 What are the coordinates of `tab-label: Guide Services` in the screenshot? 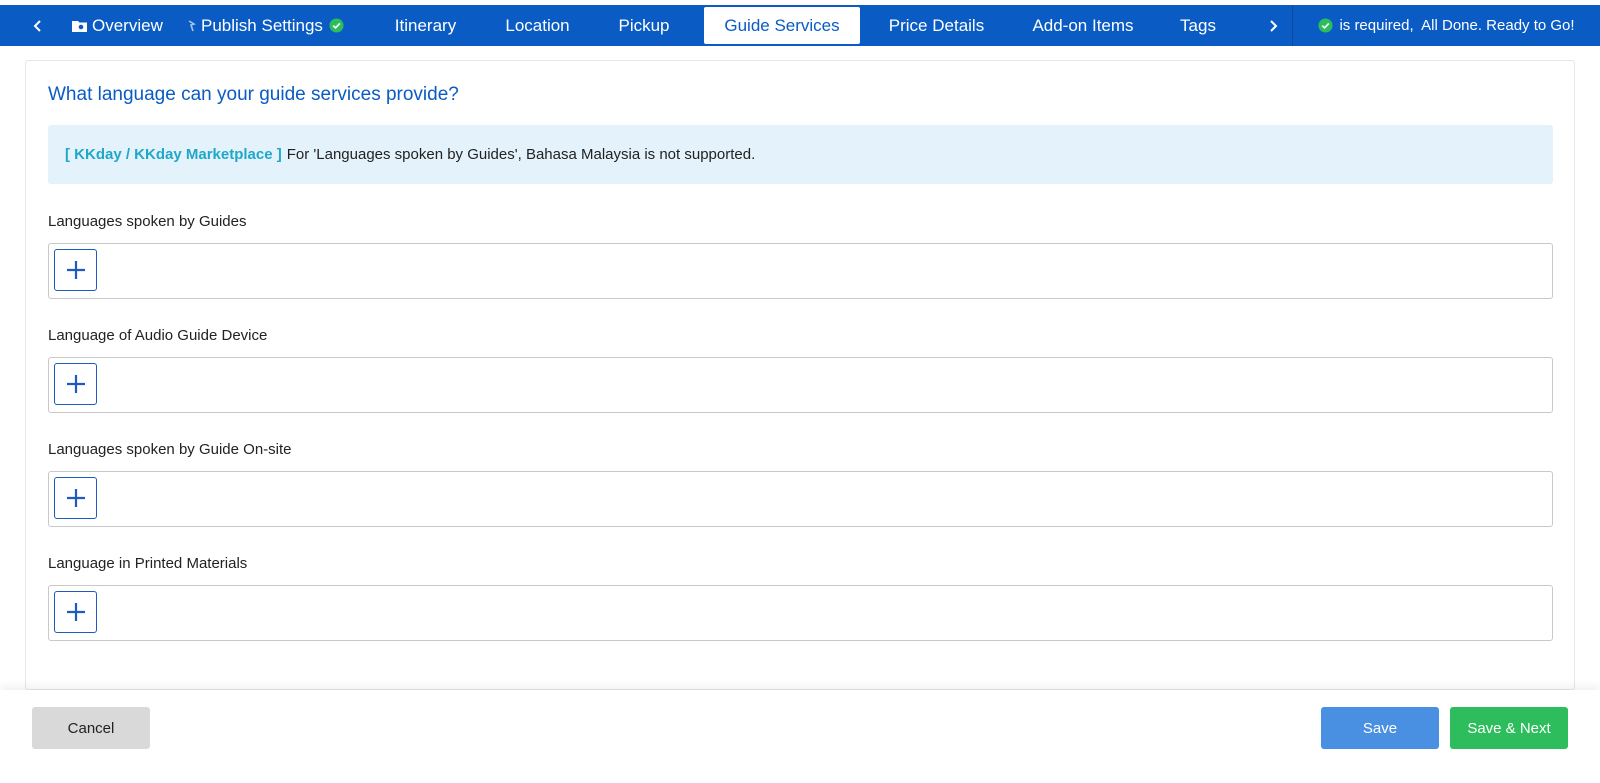 It's located at (782, 25).